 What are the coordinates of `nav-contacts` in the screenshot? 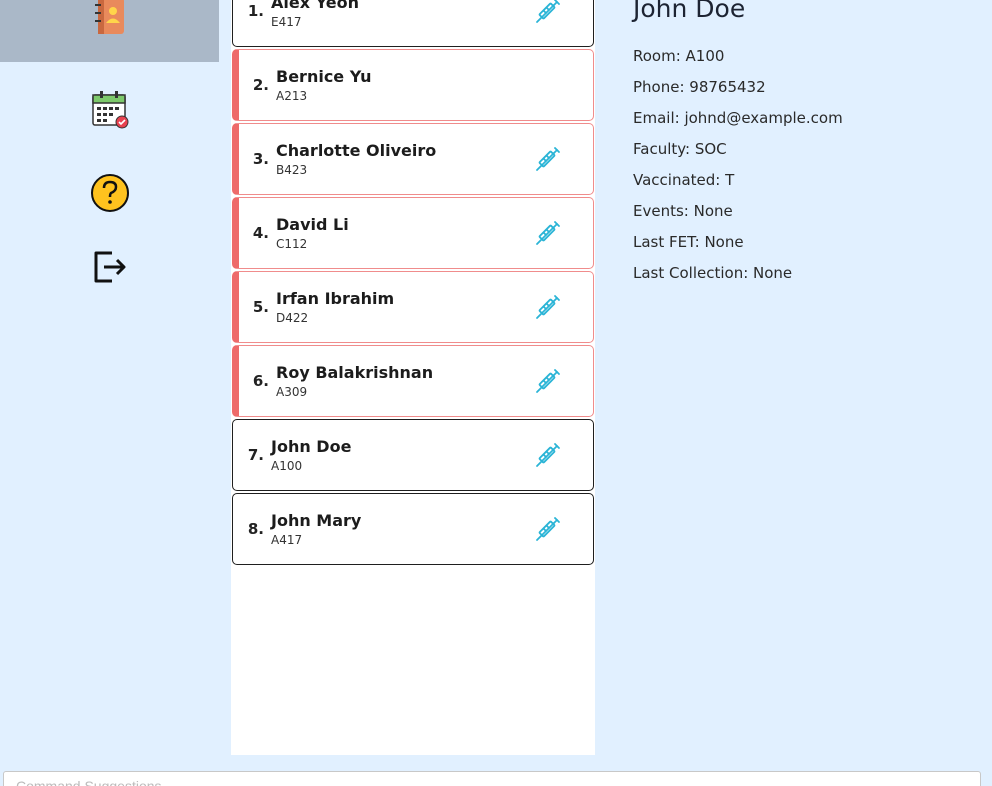 It's located at (109, 31).